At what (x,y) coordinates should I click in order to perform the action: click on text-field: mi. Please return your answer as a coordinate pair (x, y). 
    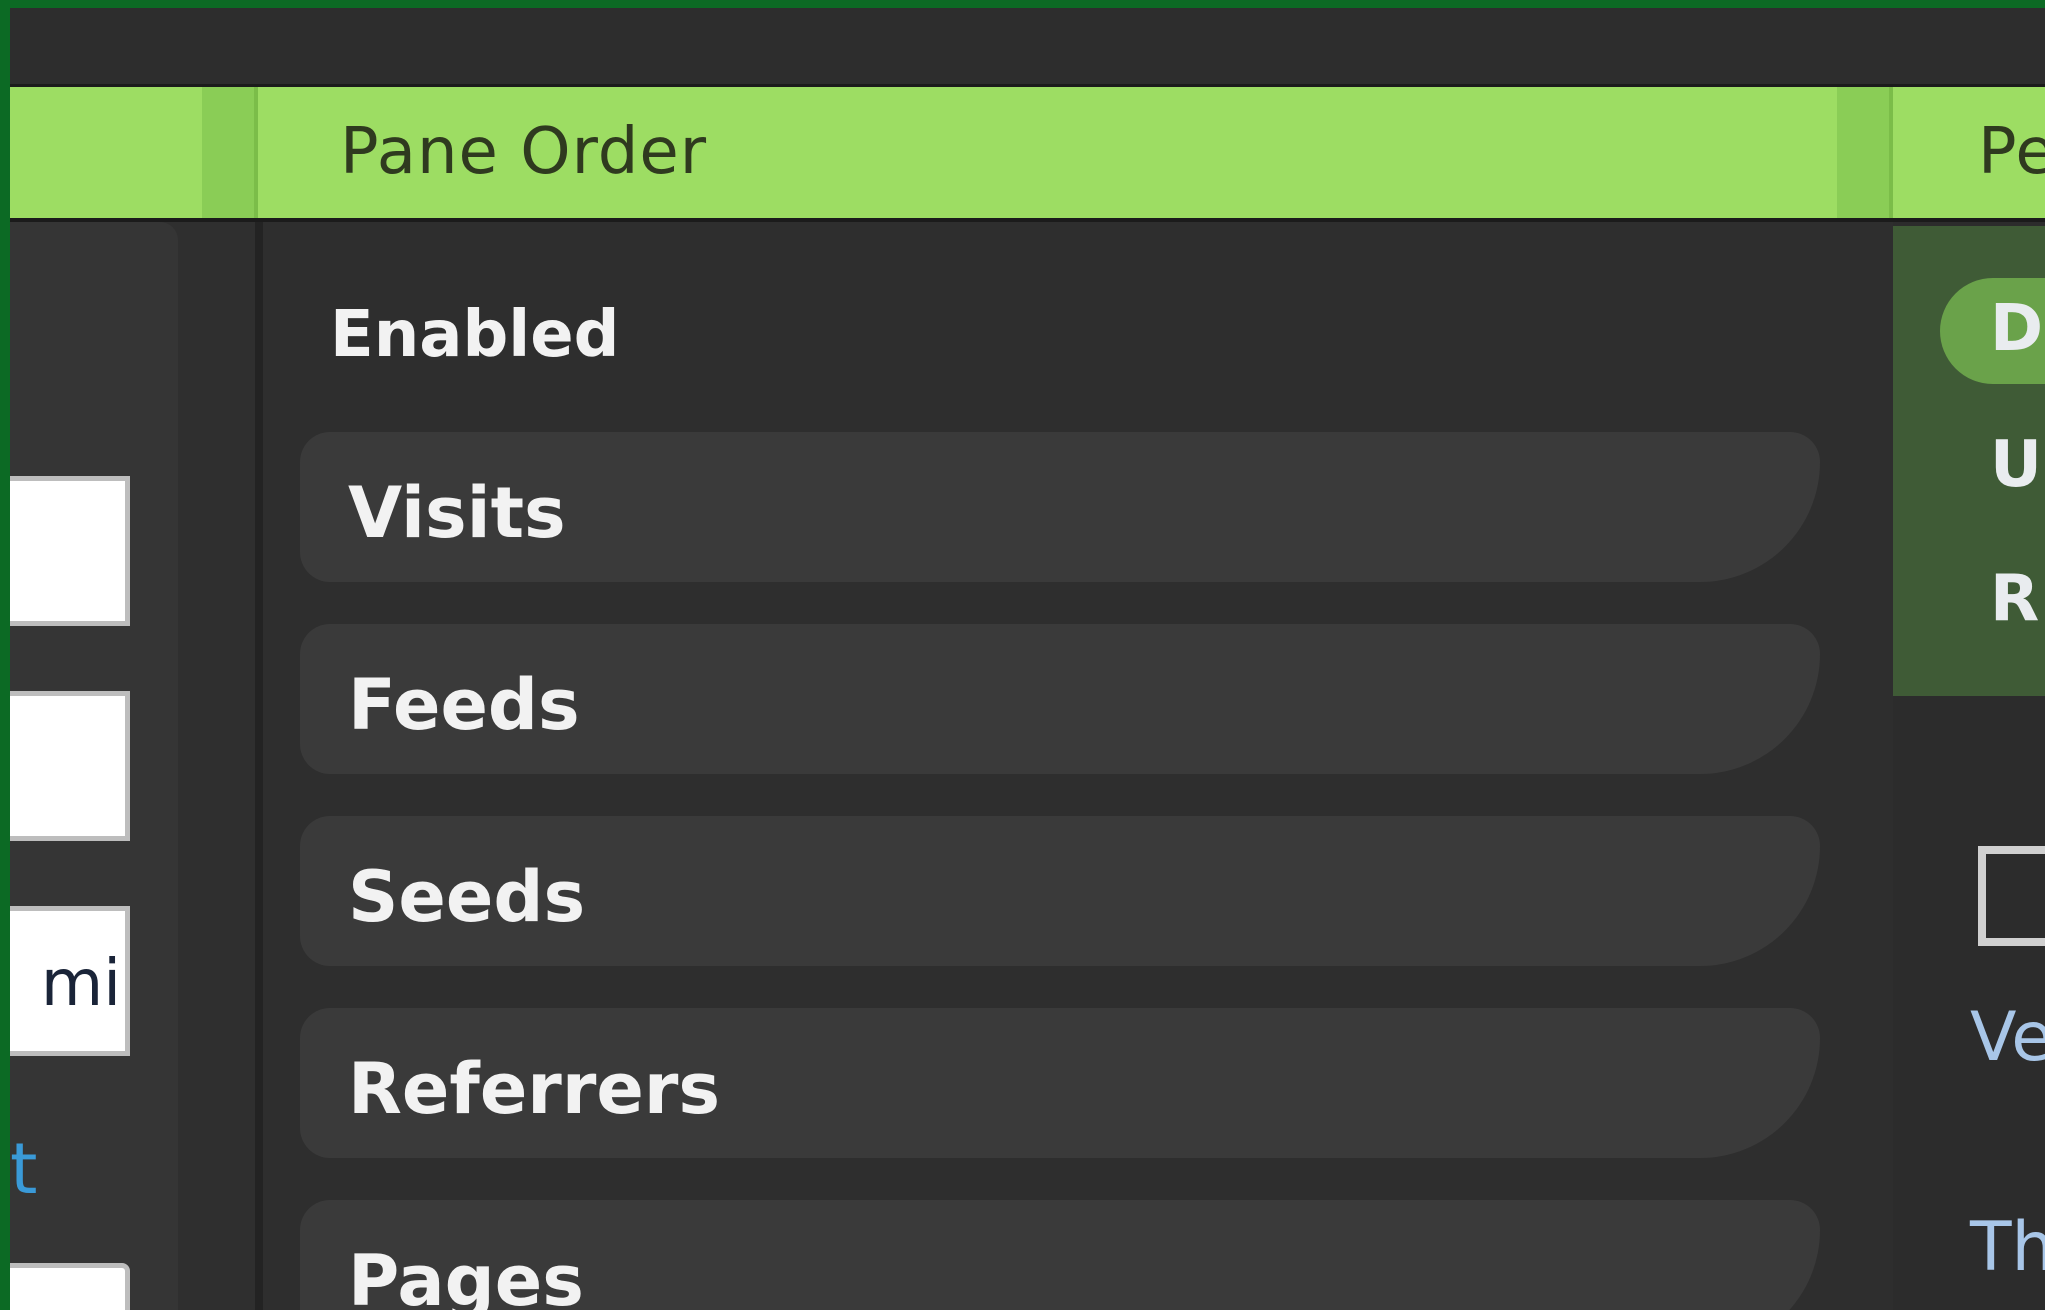
    Looking at the image, I should click on (70, 981).